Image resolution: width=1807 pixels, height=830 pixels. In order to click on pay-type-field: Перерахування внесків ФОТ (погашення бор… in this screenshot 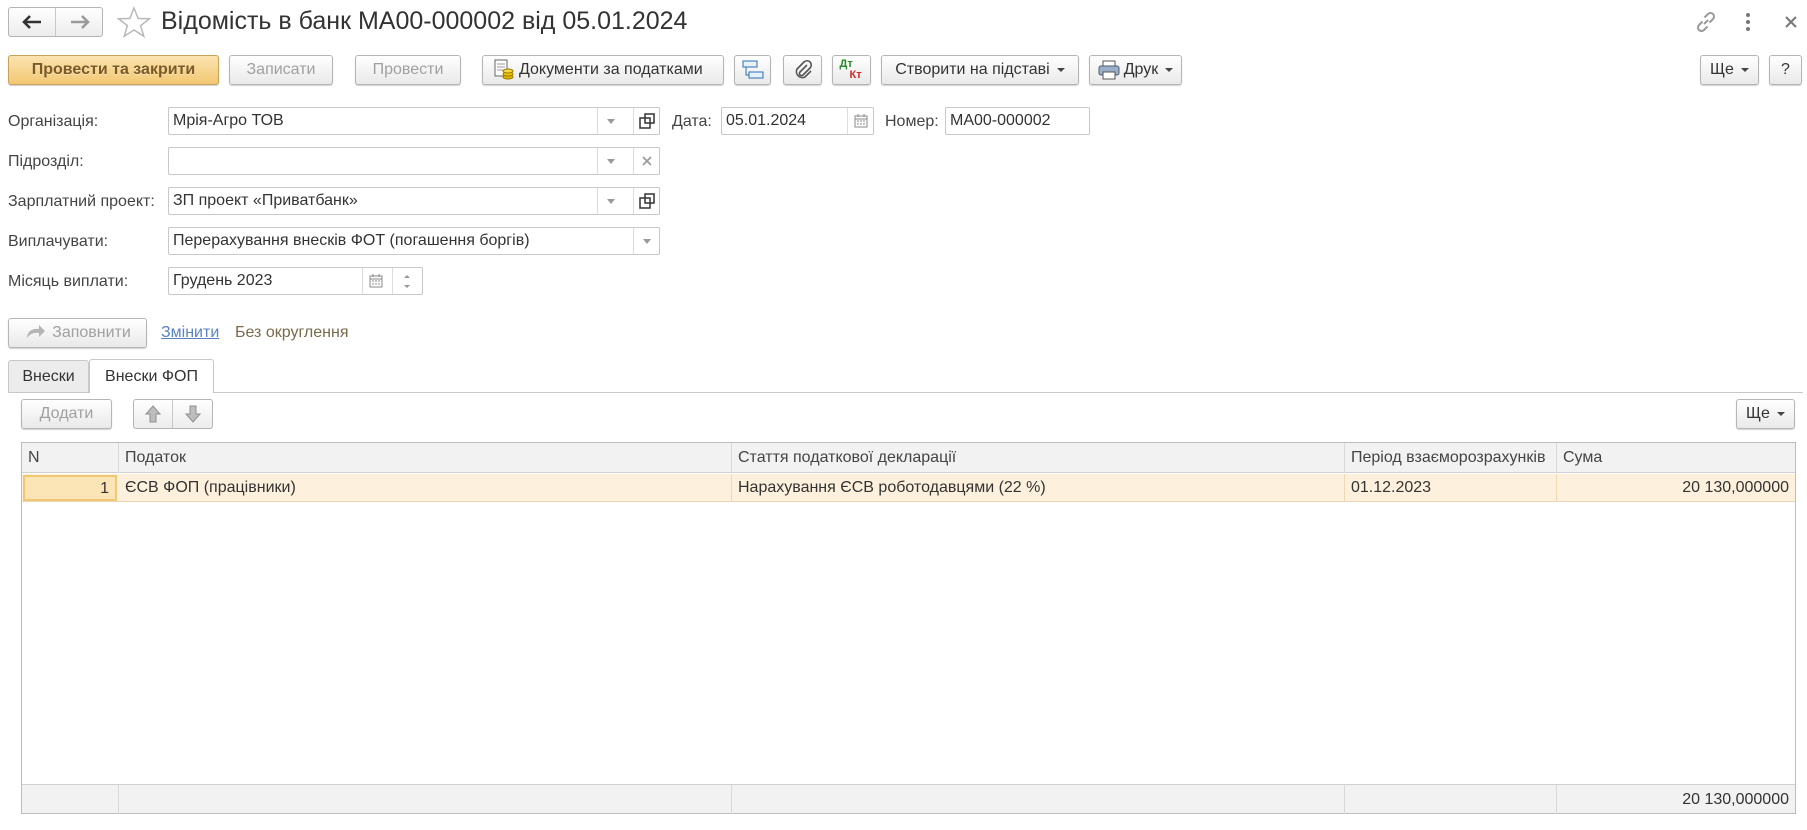, I will do `click(414, 241)`.